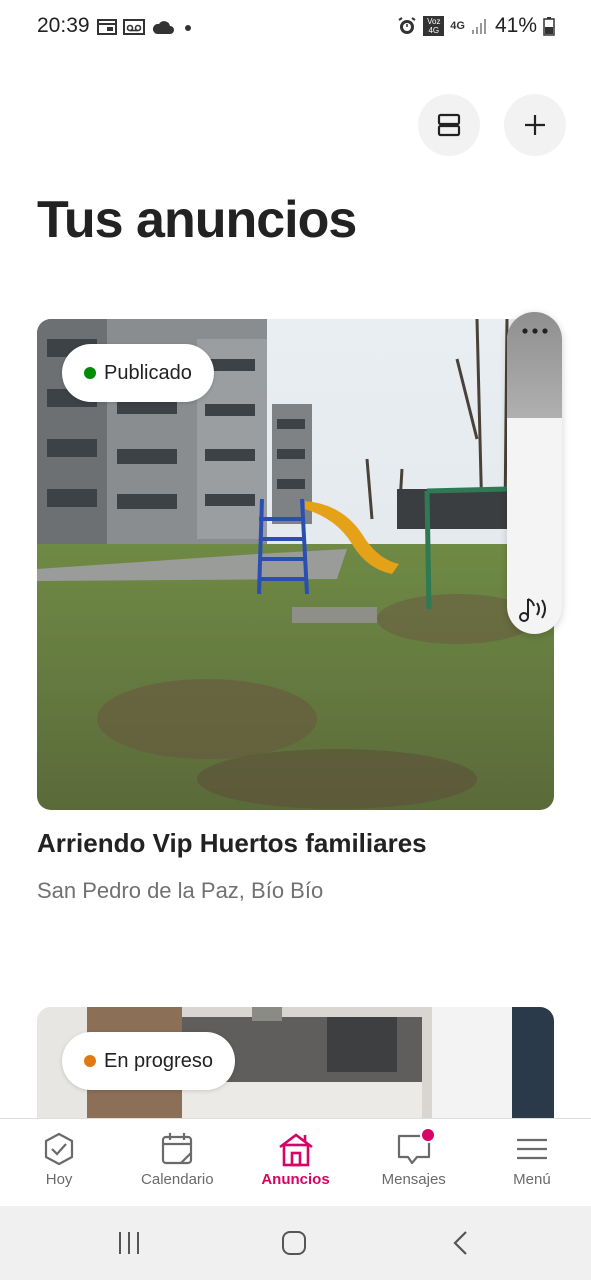 This screenshot has width=591, height=1280. What do you see at coordinates (295, 1150) in the screenshot?
I see `house-icon` at bounding box center [295, 1150].